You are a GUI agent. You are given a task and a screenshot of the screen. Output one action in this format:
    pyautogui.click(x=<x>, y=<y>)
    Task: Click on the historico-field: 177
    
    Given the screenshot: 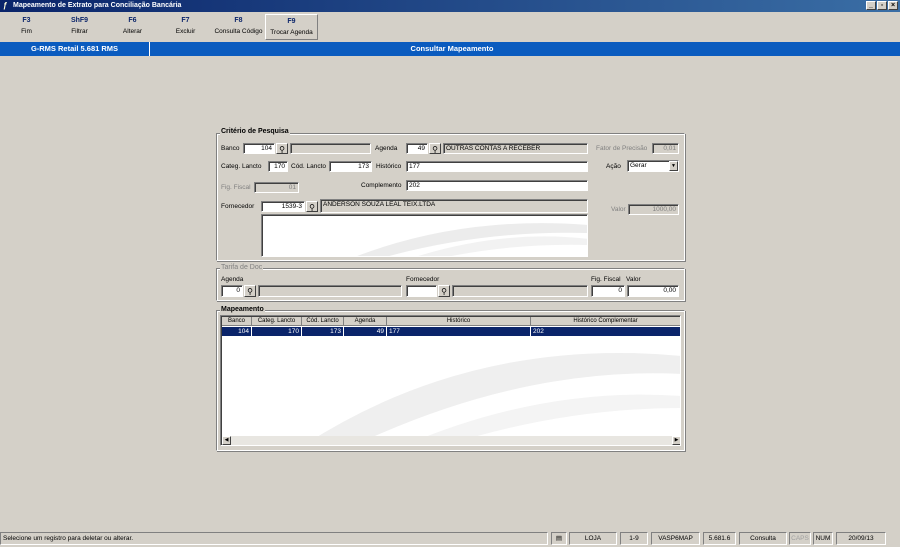 What is the action you would take?
    pyautogui.click(x=497, y=166)
    